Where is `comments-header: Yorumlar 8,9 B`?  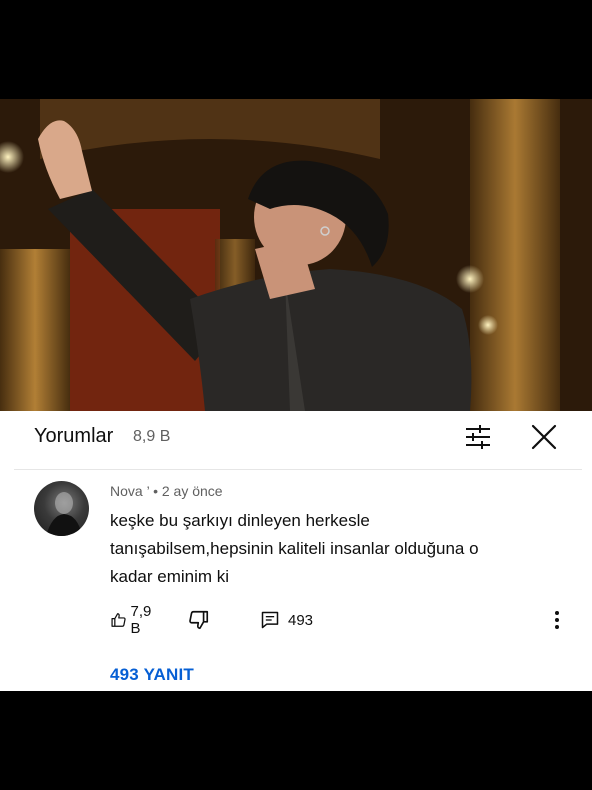
comments-header: Yorumlar 8,9 B is located at coordinates (296, 438).